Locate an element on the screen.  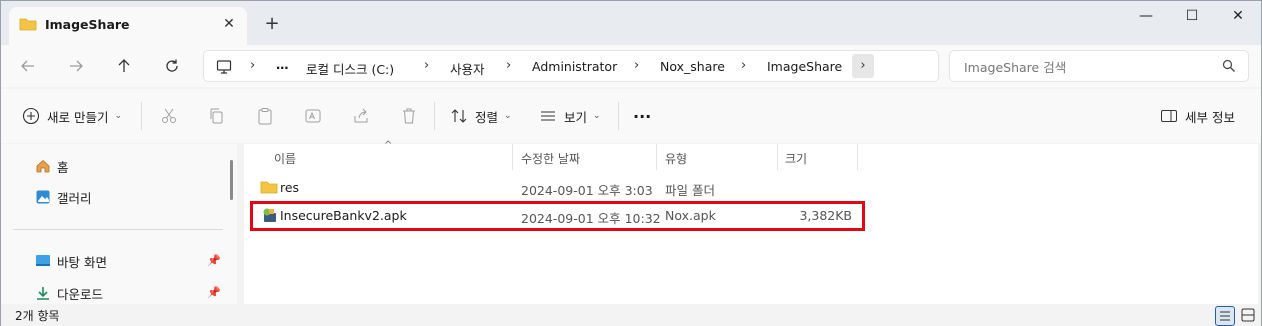
new-button-label: 새로 만들기 is located at coordinates (78, 117).